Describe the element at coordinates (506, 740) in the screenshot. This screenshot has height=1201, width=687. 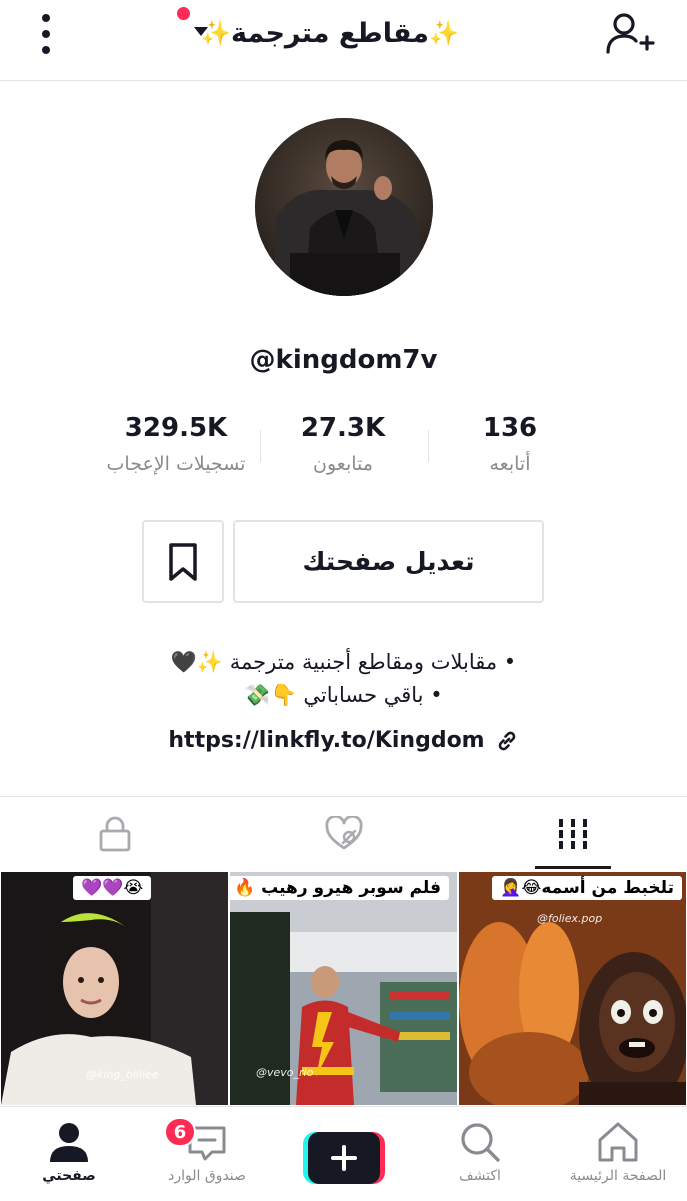
I see `link-icon` at that location.